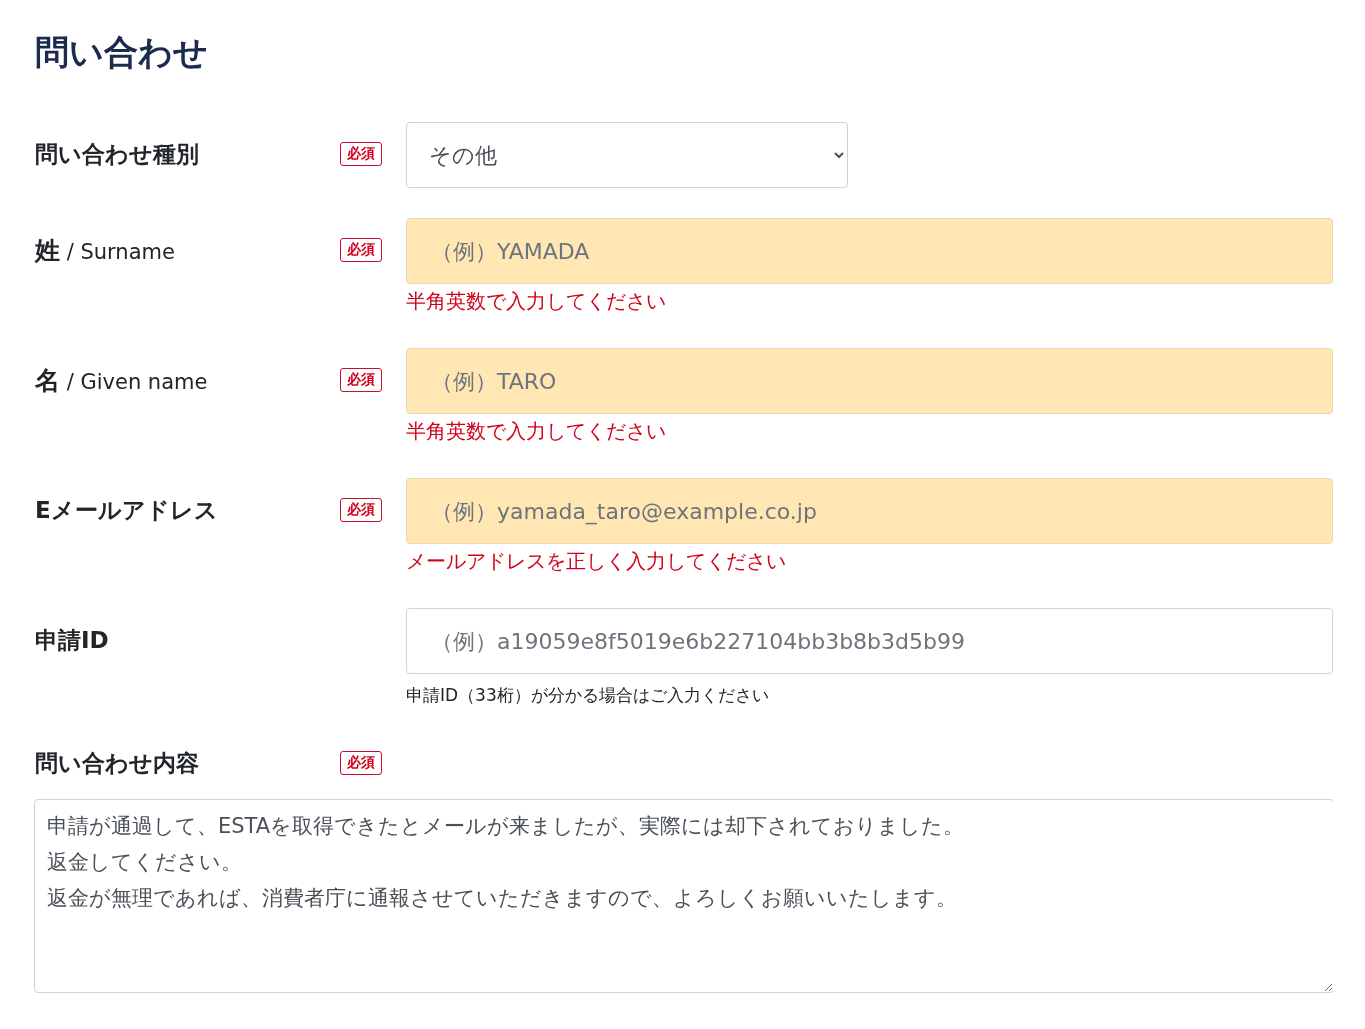 This screenshot has width=1365, height=1029. I want to click on field-label: 問い合わせ種別, so click(117, 154).